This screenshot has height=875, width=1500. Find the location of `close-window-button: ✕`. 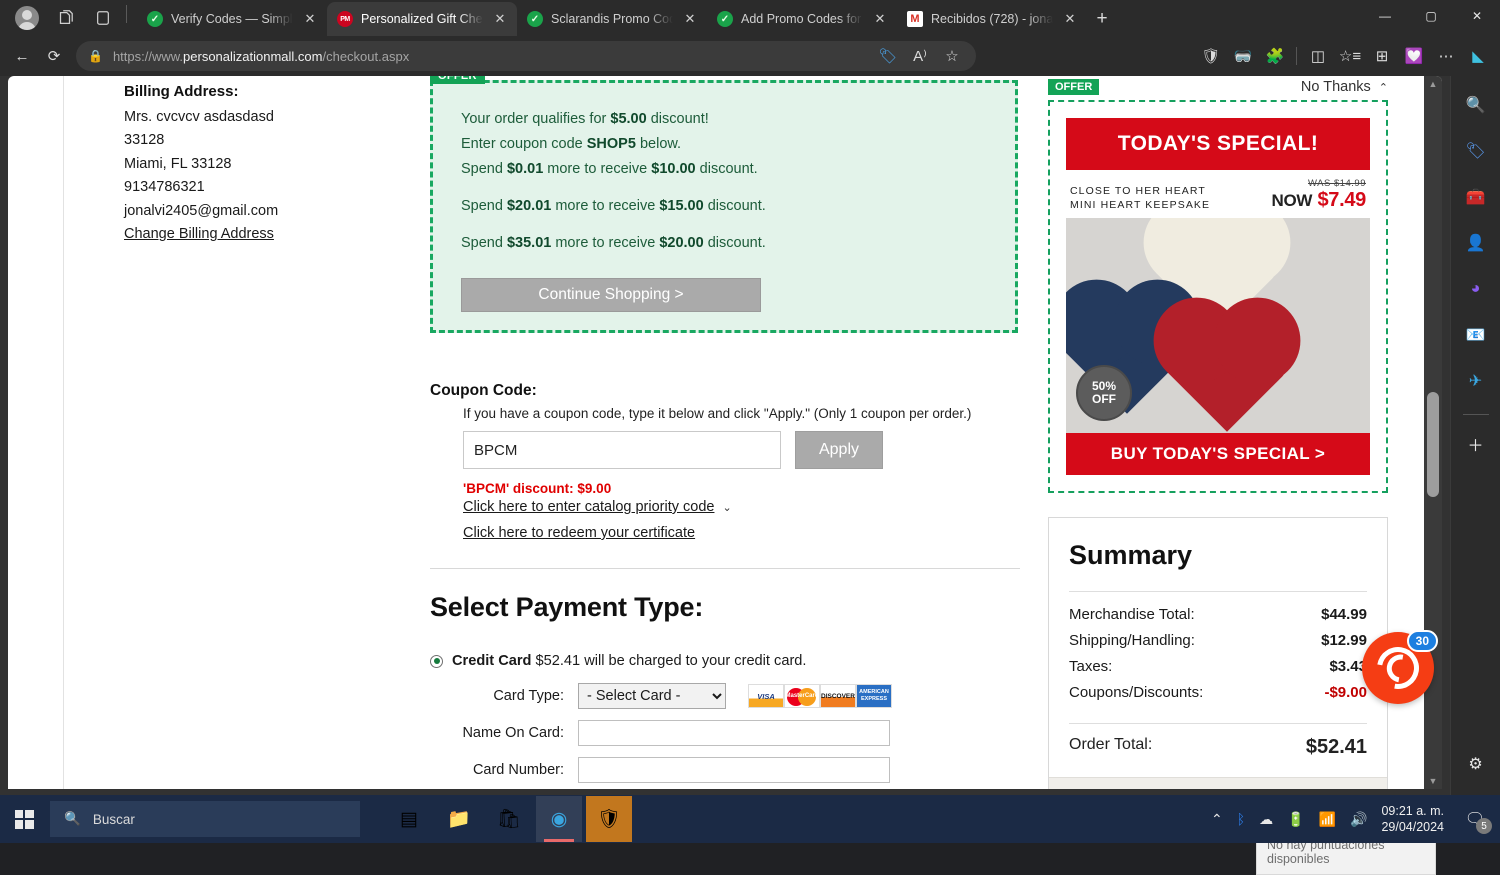

close-window-button: ✕ is located at coordinates (1477, 16).